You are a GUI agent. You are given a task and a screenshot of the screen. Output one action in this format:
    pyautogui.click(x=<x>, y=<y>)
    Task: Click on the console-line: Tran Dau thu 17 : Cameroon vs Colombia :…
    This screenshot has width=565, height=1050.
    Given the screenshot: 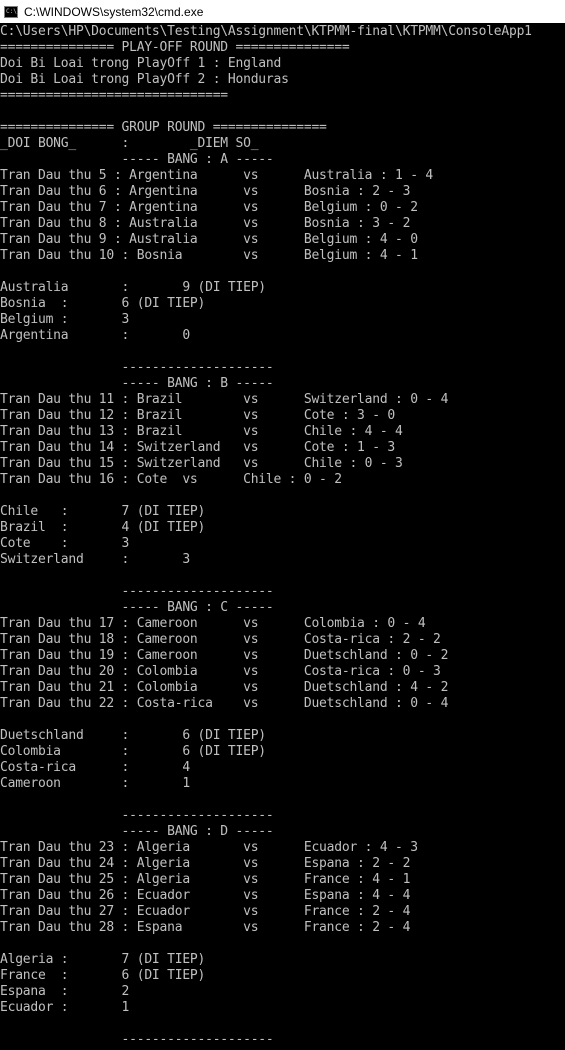 What is the action you would take?
    pyautogui.click(x=213, y=623)
    